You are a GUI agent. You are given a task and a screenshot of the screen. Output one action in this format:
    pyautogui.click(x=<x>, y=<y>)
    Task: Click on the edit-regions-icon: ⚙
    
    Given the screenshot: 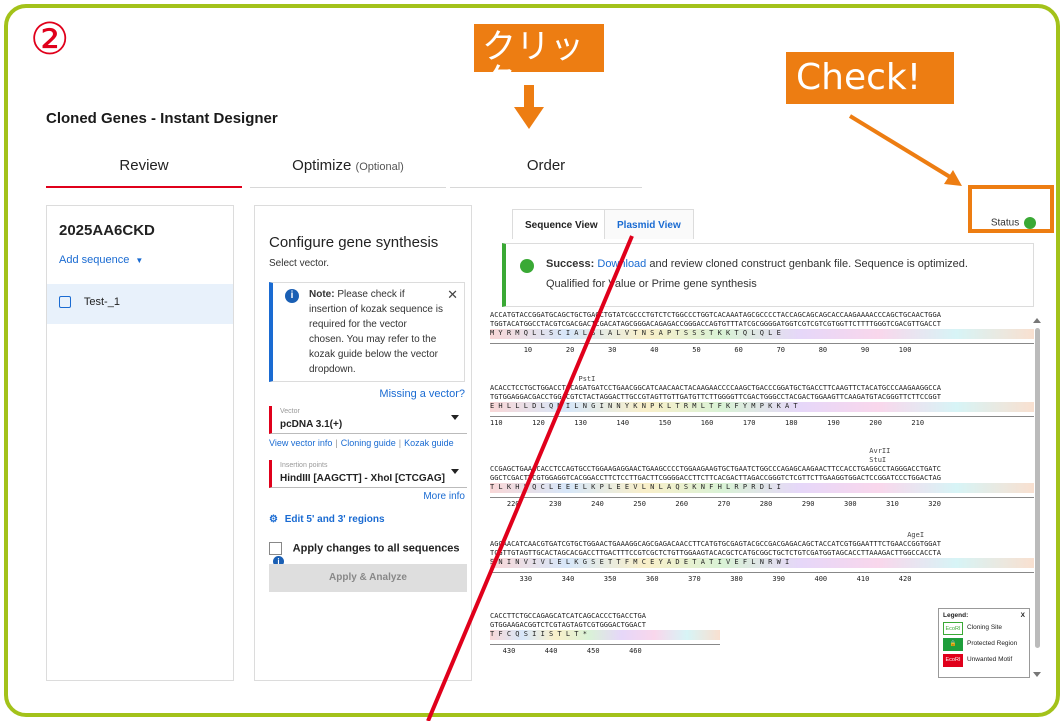 What is the action you would take?
    pyautogui.click(x=273, y=519)
    